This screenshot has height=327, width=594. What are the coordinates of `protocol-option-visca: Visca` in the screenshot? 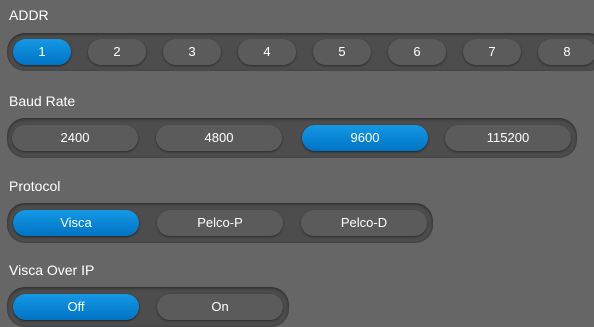 It's located at (76, 223).